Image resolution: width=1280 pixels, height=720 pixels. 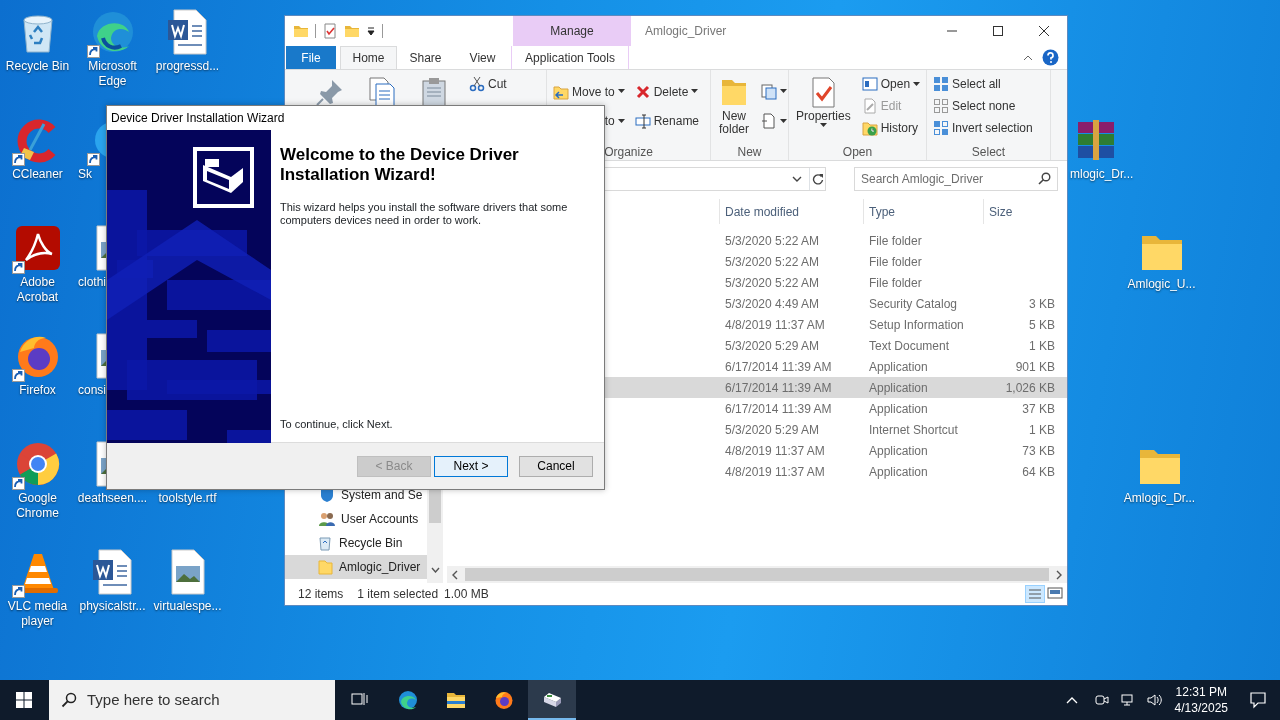 I want to click on item-count: 12 items, so click(x=321, y=594).